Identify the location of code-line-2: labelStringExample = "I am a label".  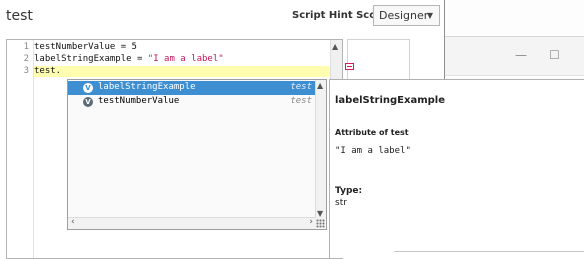
(129, 59).